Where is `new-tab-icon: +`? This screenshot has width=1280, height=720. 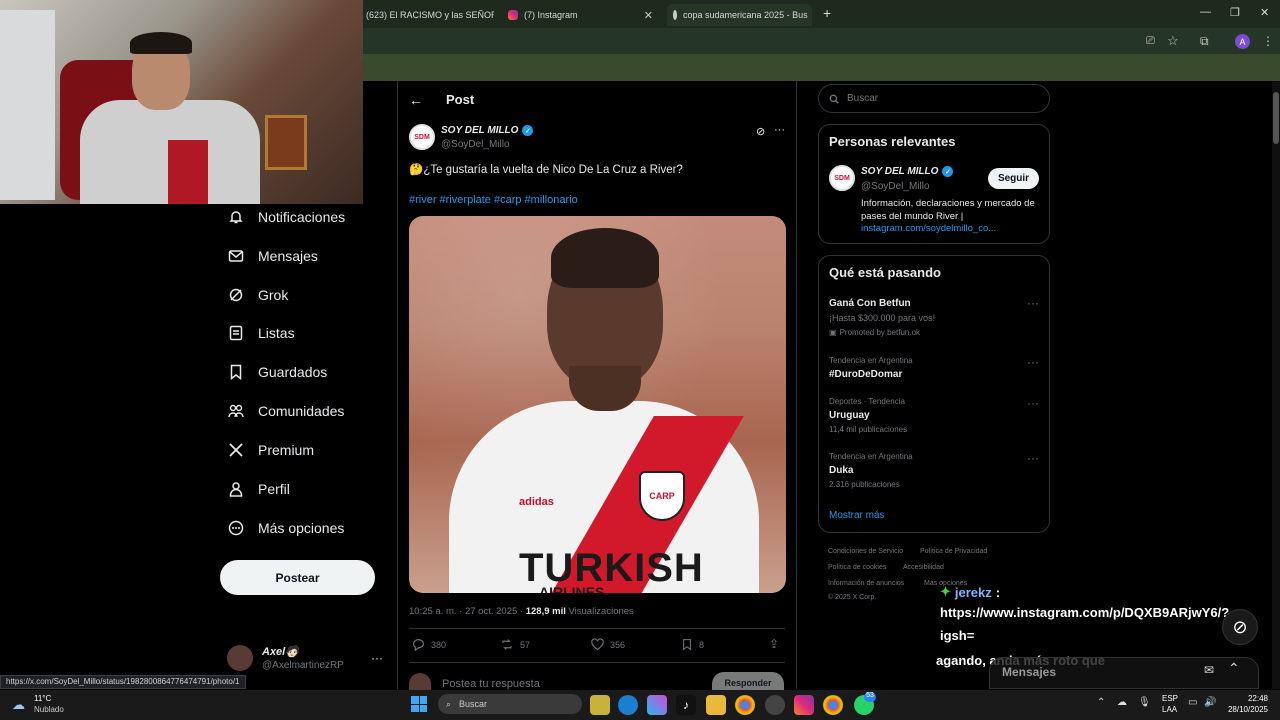 new-tab-icon: + is located at coordinates (827, 13).